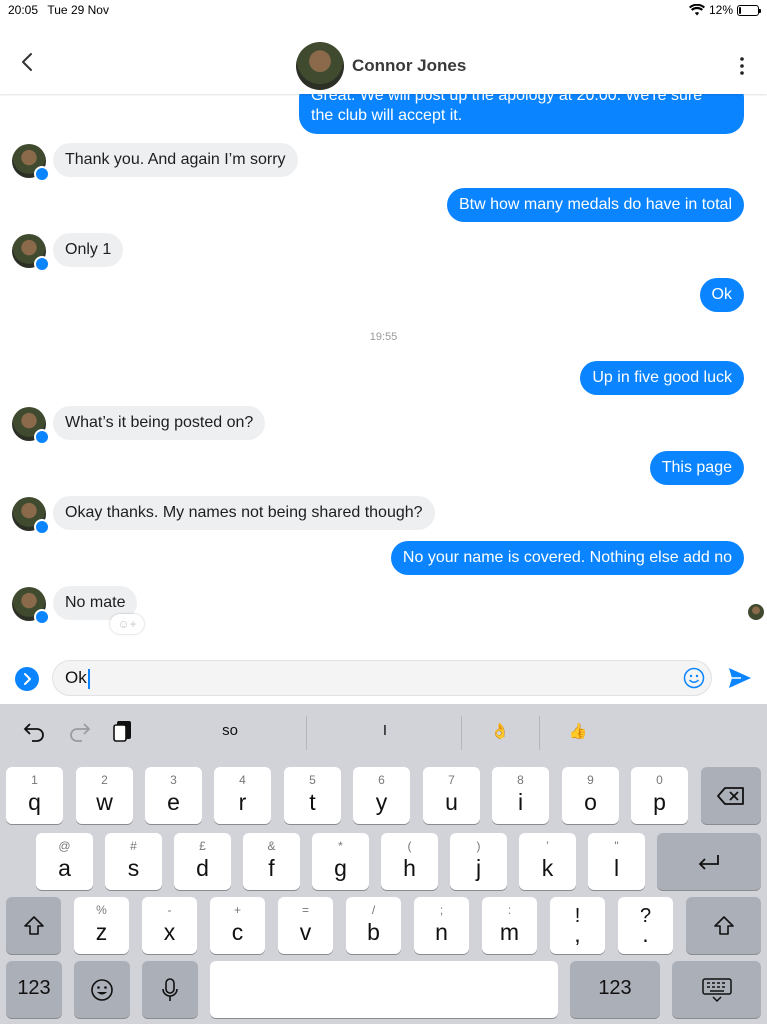 The width and height of the screenshot is (767, 1024). What do you see at coordinates (740, 678) in the screenshot?
I see `send-icon` at bounding box center [740, 678].